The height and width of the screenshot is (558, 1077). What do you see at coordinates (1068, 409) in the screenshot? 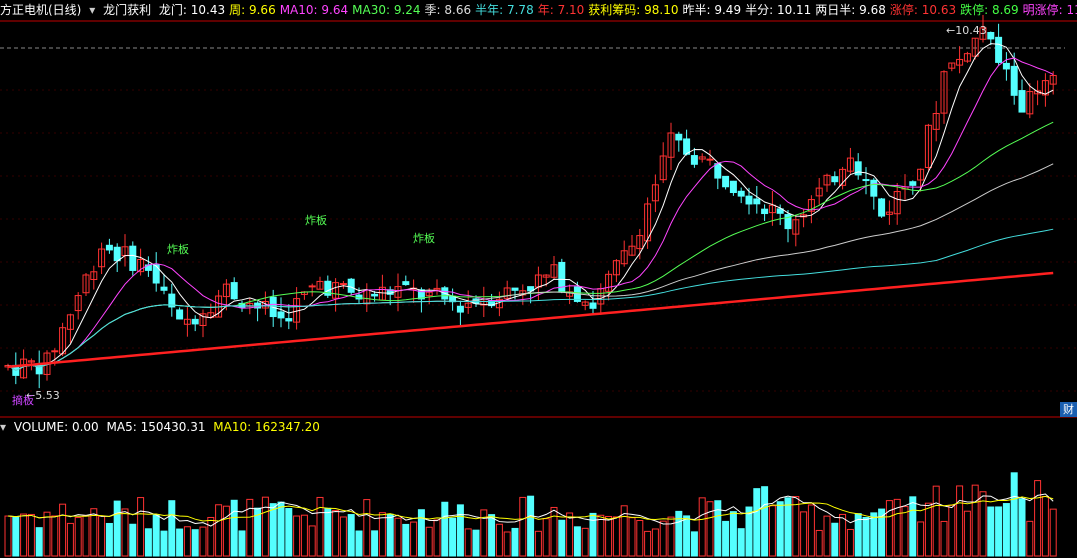
I see `finance-button: 财` at bounding box center [1068, 409].